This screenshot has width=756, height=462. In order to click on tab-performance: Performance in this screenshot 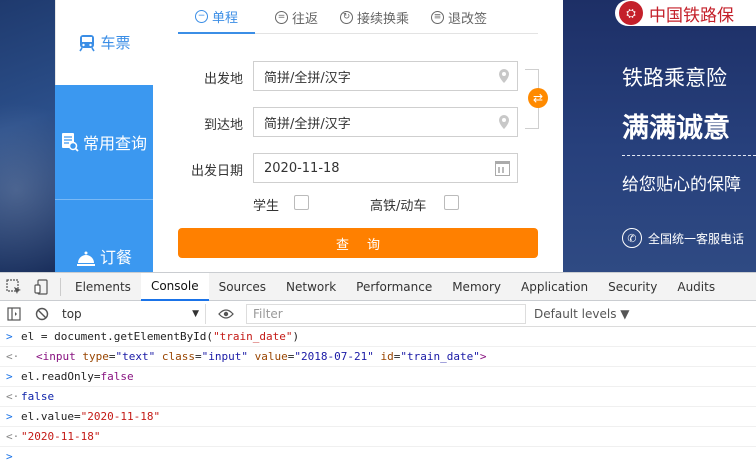, I will do `click(394, 287)`.